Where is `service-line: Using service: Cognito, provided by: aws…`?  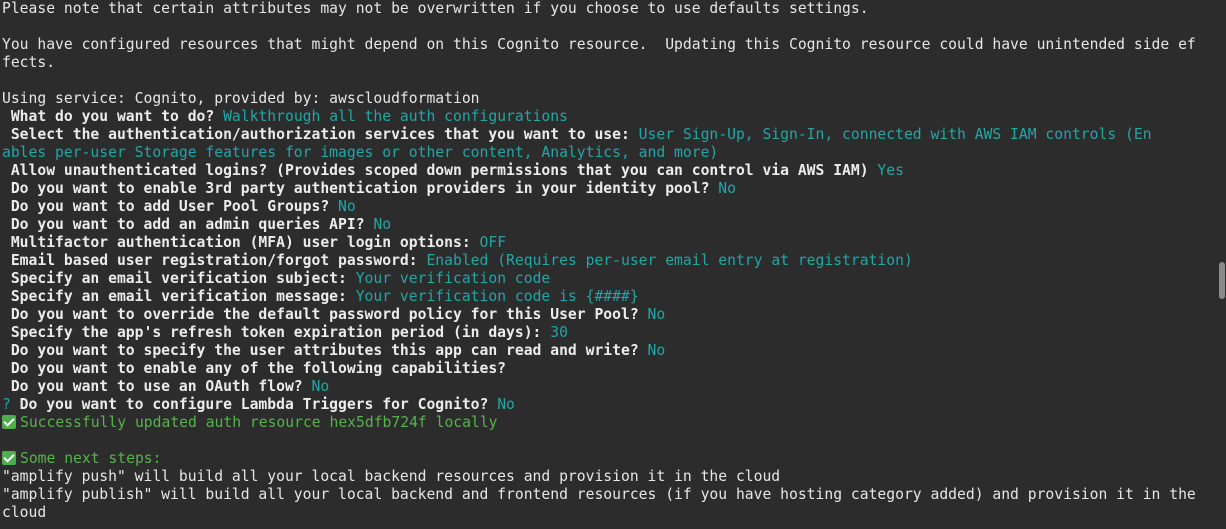
service-line: Using service: Cognito, provided by: aws… is located at coordinates (241, 98).